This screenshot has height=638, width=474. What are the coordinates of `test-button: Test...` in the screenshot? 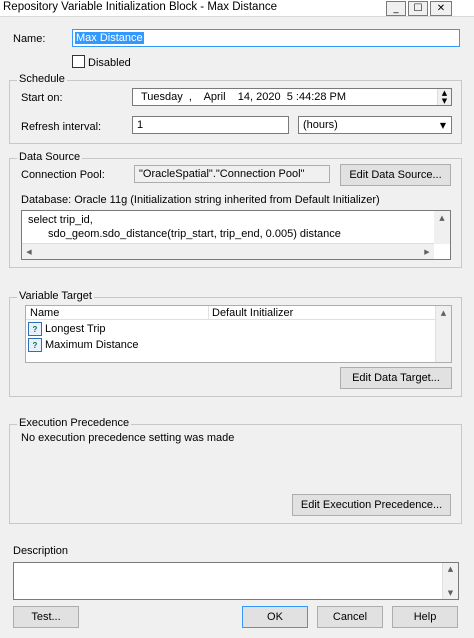 It's located at (46, 617).